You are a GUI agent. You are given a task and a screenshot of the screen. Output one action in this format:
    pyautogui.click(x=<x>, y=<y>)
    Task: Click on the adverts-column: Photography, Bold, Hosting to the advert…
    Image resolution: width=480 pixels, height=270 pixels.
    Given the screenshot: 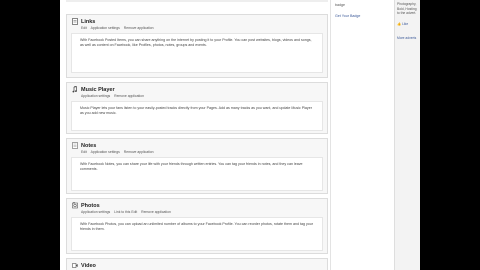 What is the action you would take?
    pyautogui.click(x=407, y=135)
    